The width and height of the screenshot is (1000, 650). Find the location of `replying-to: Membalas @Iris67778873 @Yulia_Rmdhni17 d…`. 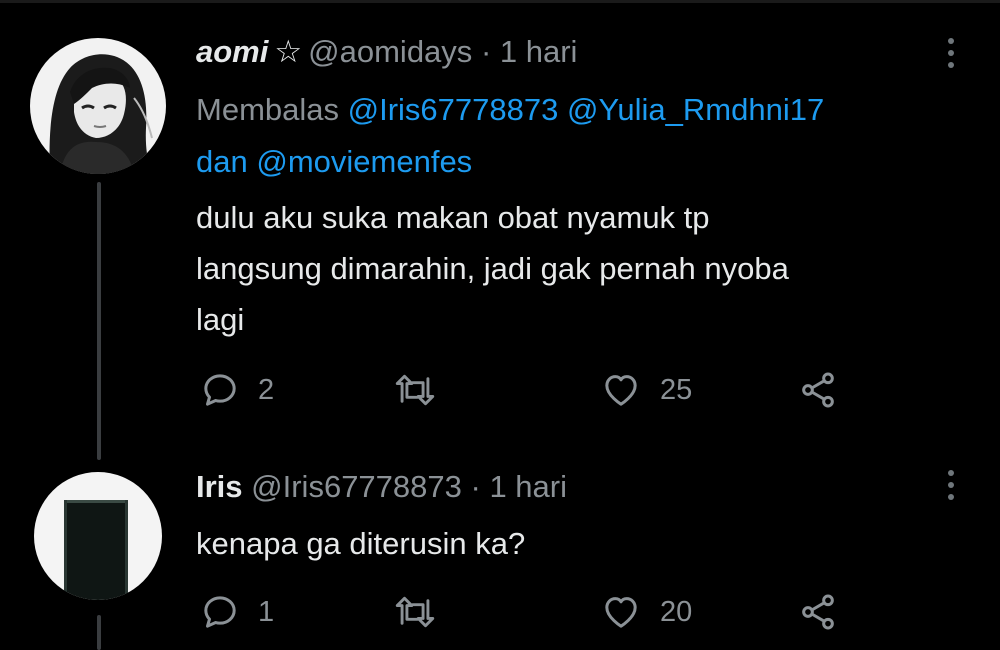

replying-to: Membalas @Iris67778873 @Yulia_Rmdhni17 d… is located at coordinates (576, 136).